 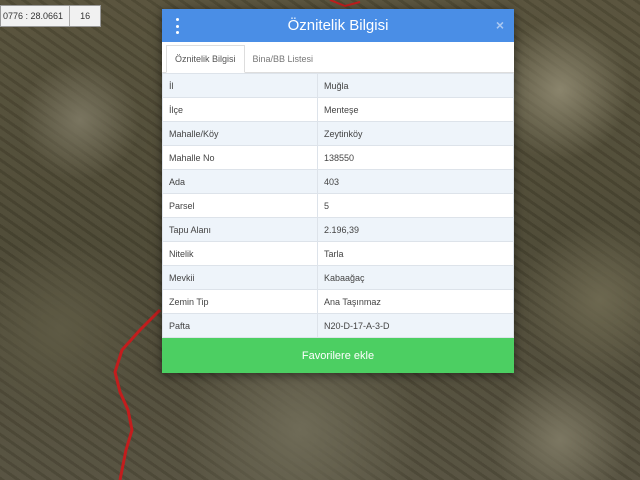 What do you see at coordinates (177, 26) in the screenshot?
I see `more-options-icon` at bounding box center [177, 26].